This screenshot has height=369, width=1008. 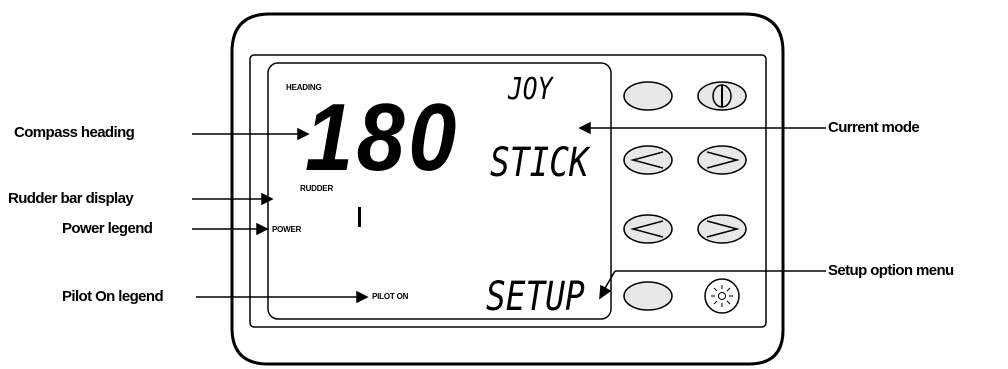 I want to click on rudder-legend: RUDDER, so click(x=317, y=188).